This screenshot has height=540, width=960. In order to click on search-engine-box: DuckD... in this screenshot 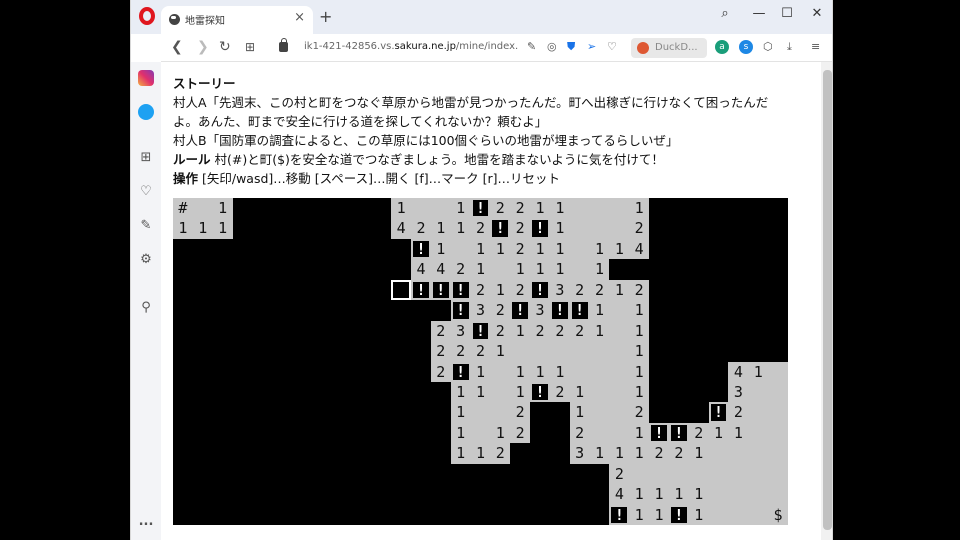, I will do `click(669, 48)`.